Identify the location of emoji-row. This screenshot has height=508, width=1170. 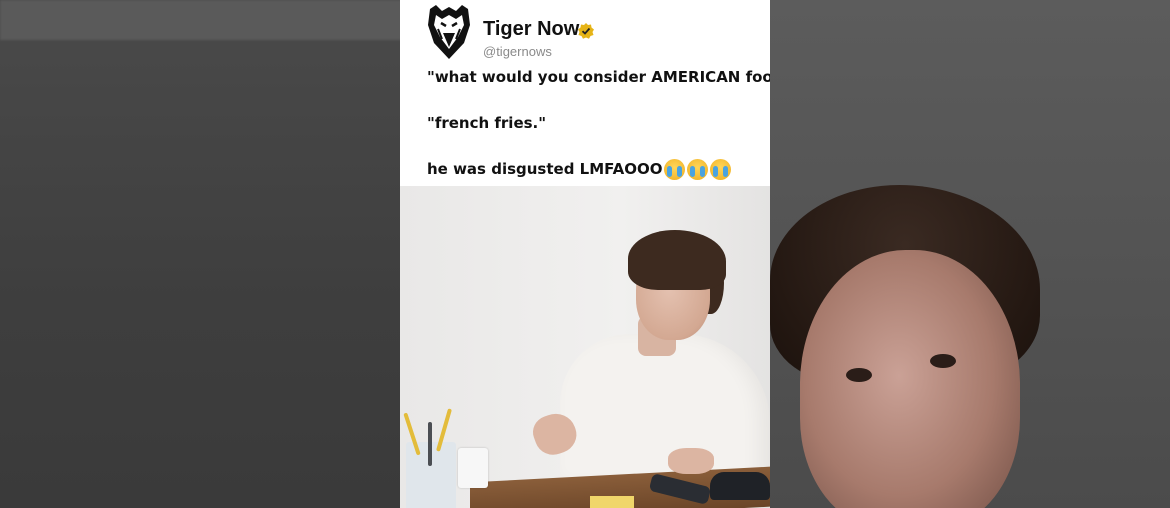
(698, 169).